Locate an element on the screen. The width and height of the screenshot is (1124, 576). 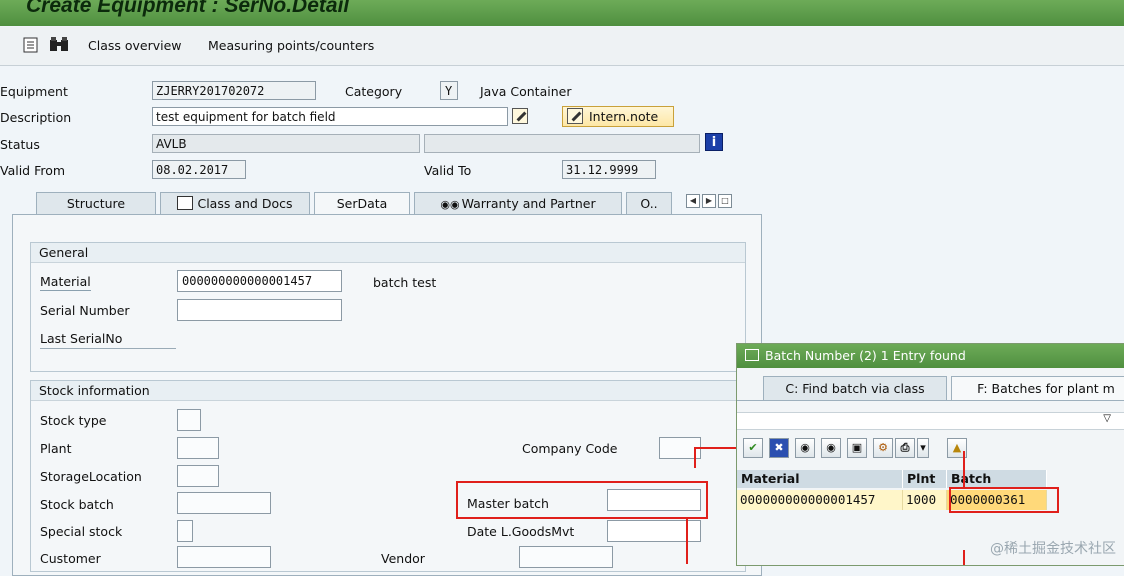
serial-number-field is located at coordinates (259, 310).